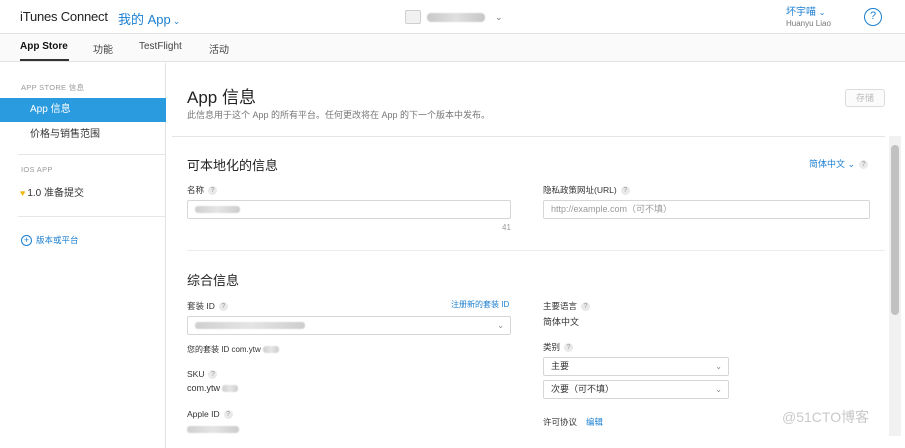  Describe the element at coordinates (827, 164) in the screenshot. I see `language-label: 简体中文` at that location.